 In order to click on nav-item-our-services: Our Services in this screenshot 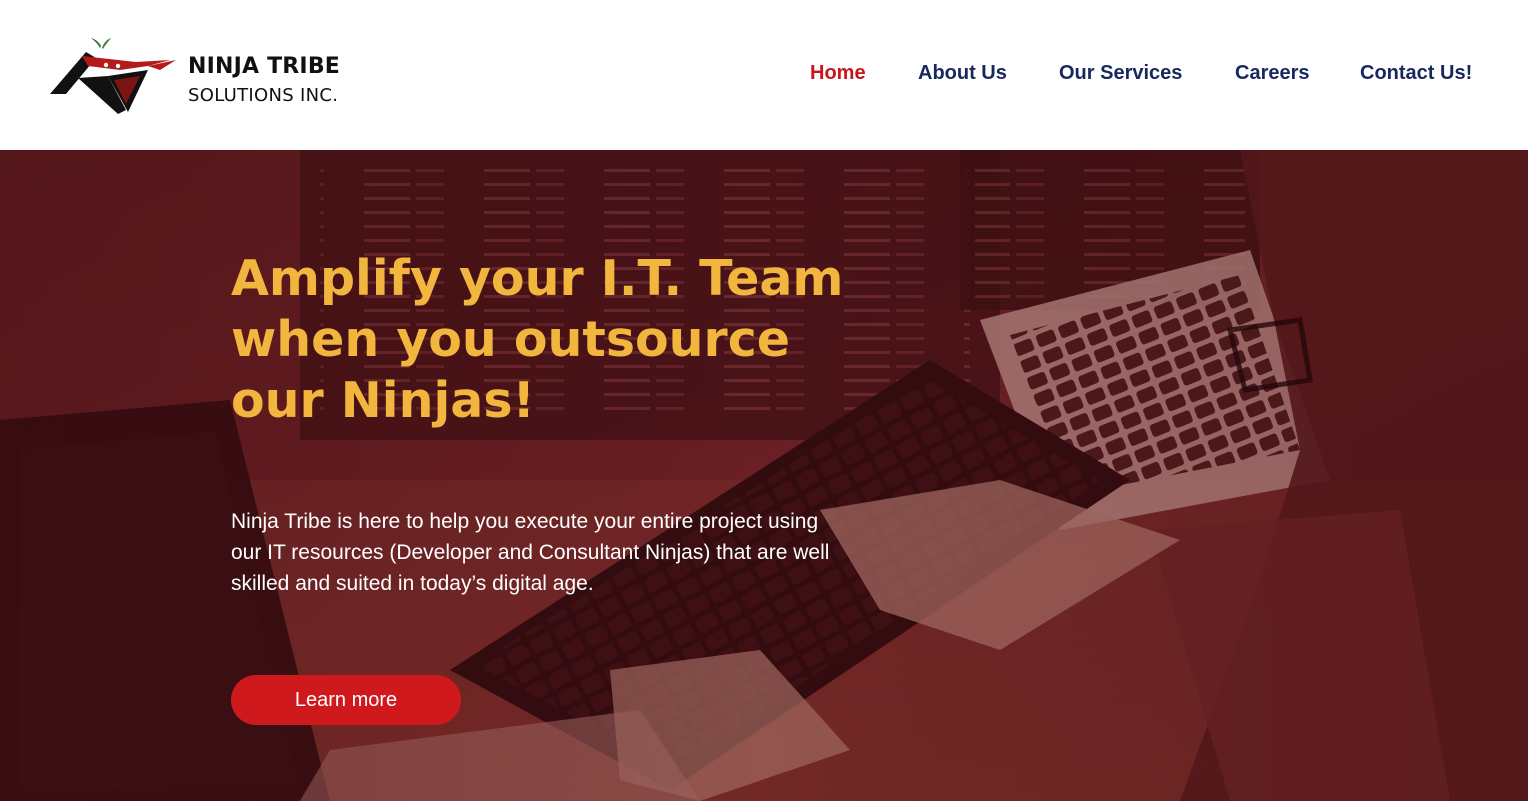, I will do `click(1120, 73)`.